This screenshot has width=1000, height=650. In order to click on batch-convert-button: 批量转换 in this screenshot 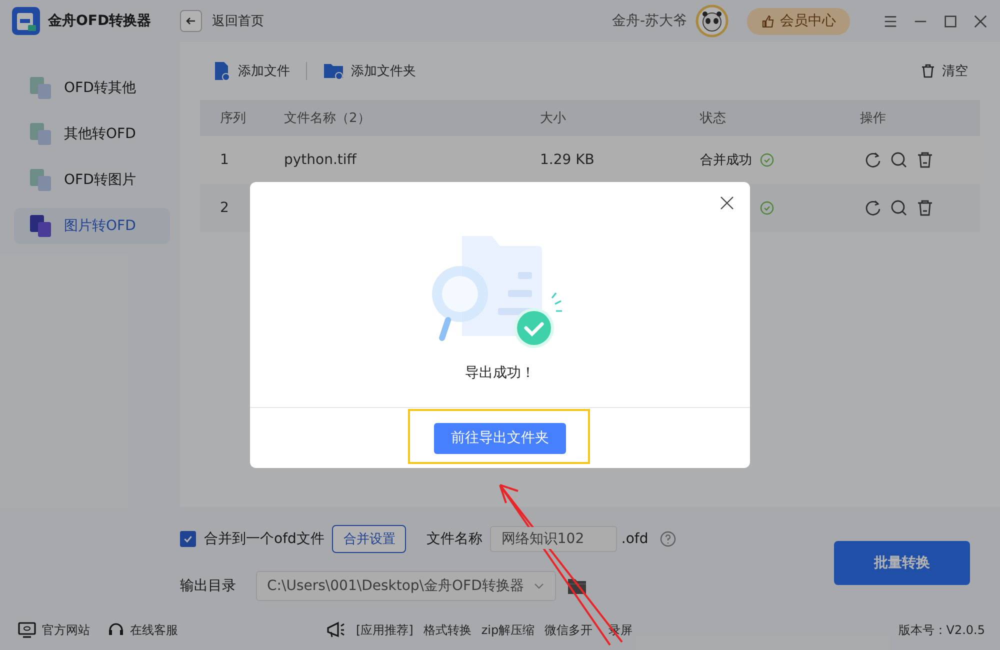, I will do `click(902, 563)`.